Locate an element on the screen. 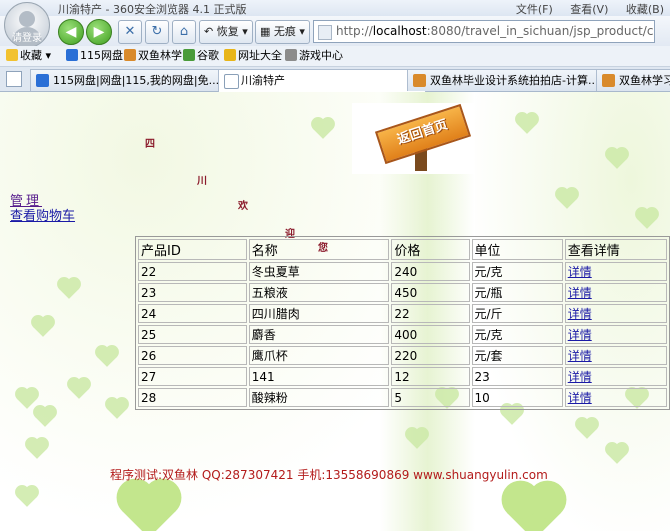 The width and height of the screenshot is (670, 531). cell-name: 鹰爪杯 is located at coordinates (319, 355).